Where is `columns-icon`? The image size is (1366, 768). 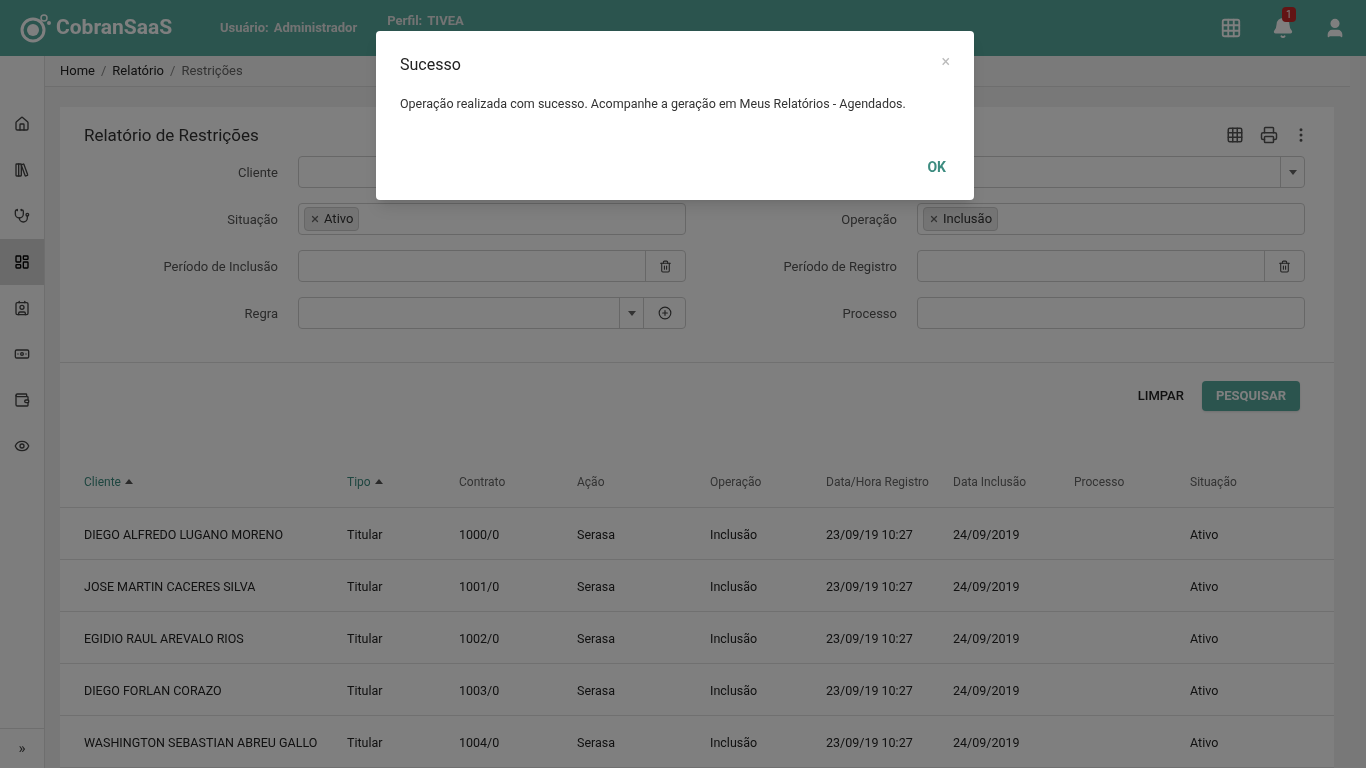 columns-icon is located at coordinates (1235, 135).